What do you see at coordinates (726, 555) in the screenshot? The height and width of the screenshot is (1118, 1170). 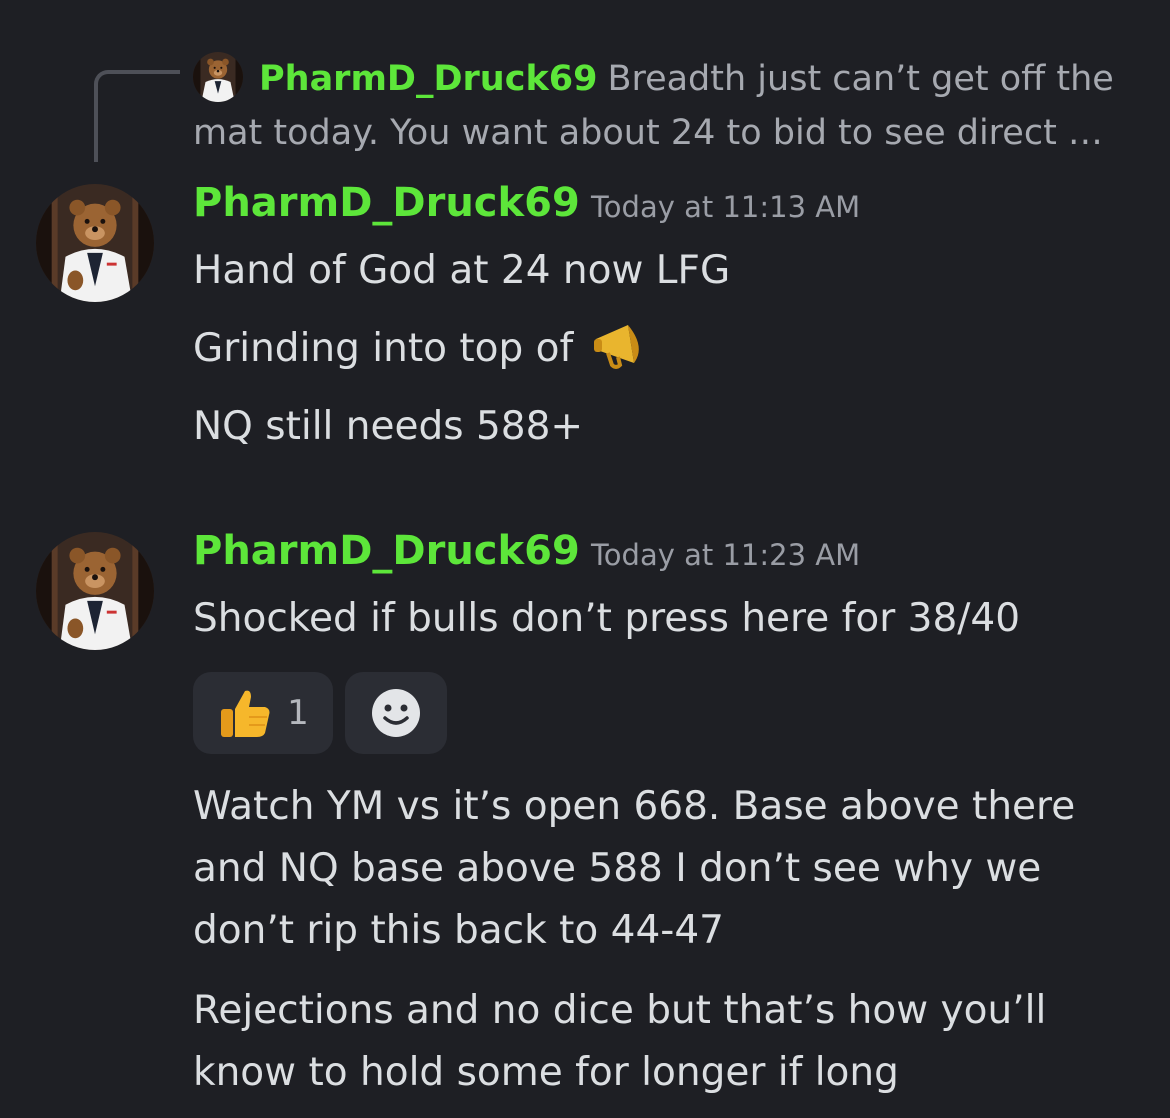 I see `message-timestamp: Today at 11:23 AM` at bounding box center [726, 555].